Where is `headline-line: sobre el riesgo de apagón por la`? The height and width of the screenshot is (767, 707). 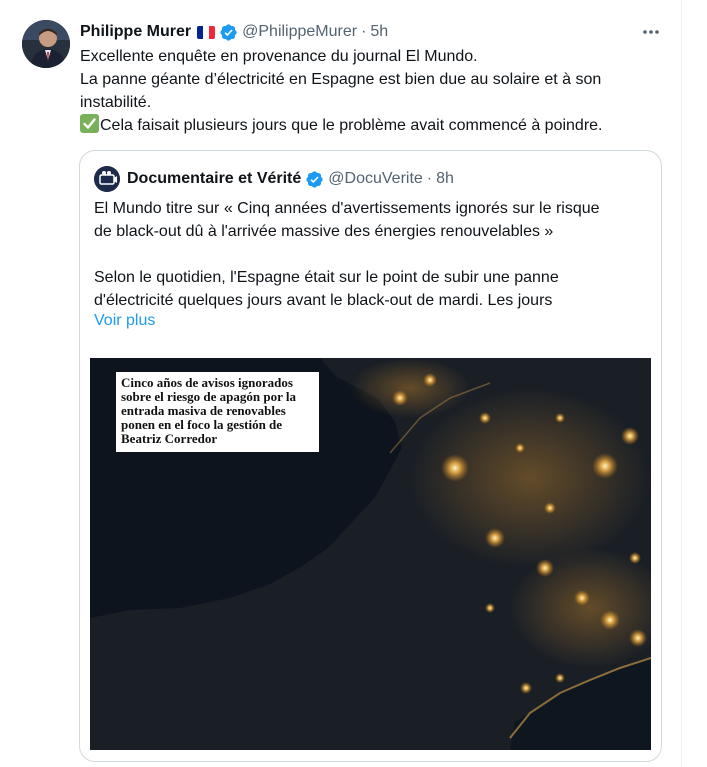 headline-line: sobre el riesgo de apagón por la is located at coordinates (209, 396).